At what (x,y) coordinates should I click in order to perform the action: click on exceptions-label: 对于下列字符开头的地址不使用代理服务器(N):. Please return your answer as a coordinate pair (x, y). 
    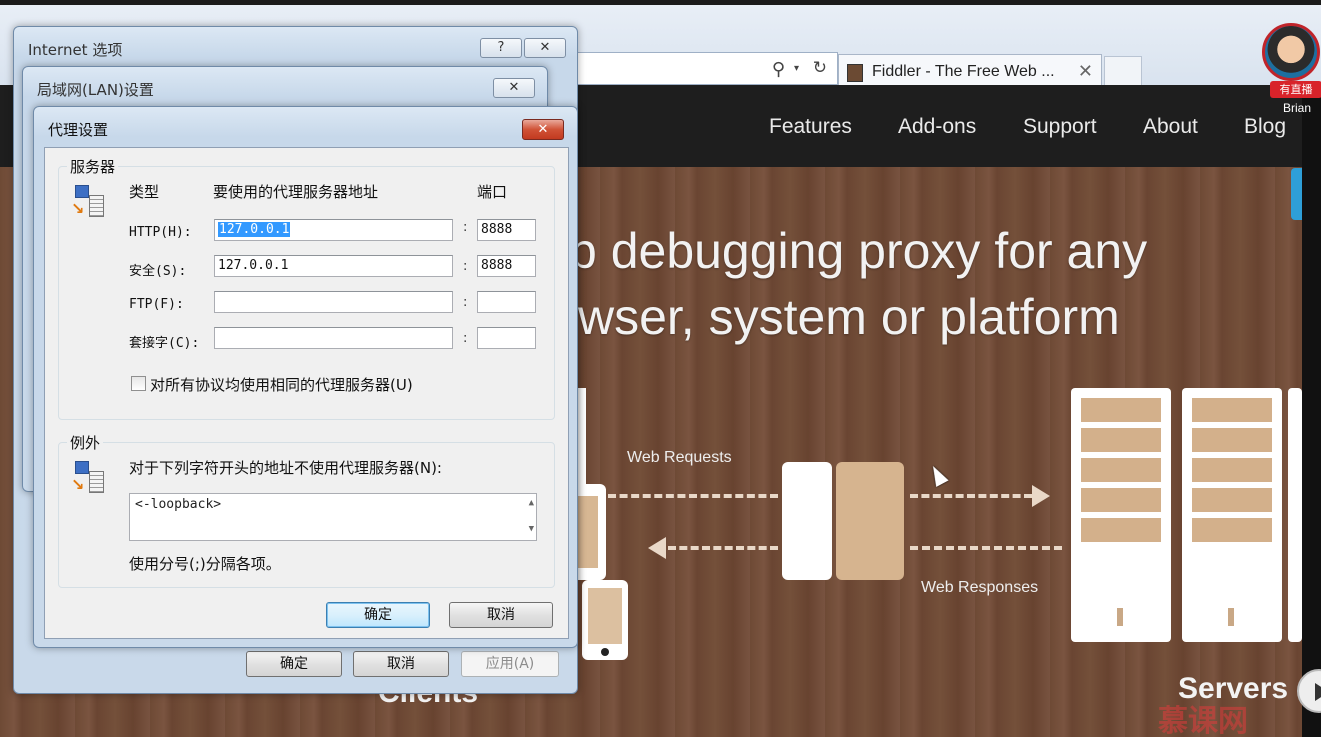
    Looking at the image, I should click on (285, 468).